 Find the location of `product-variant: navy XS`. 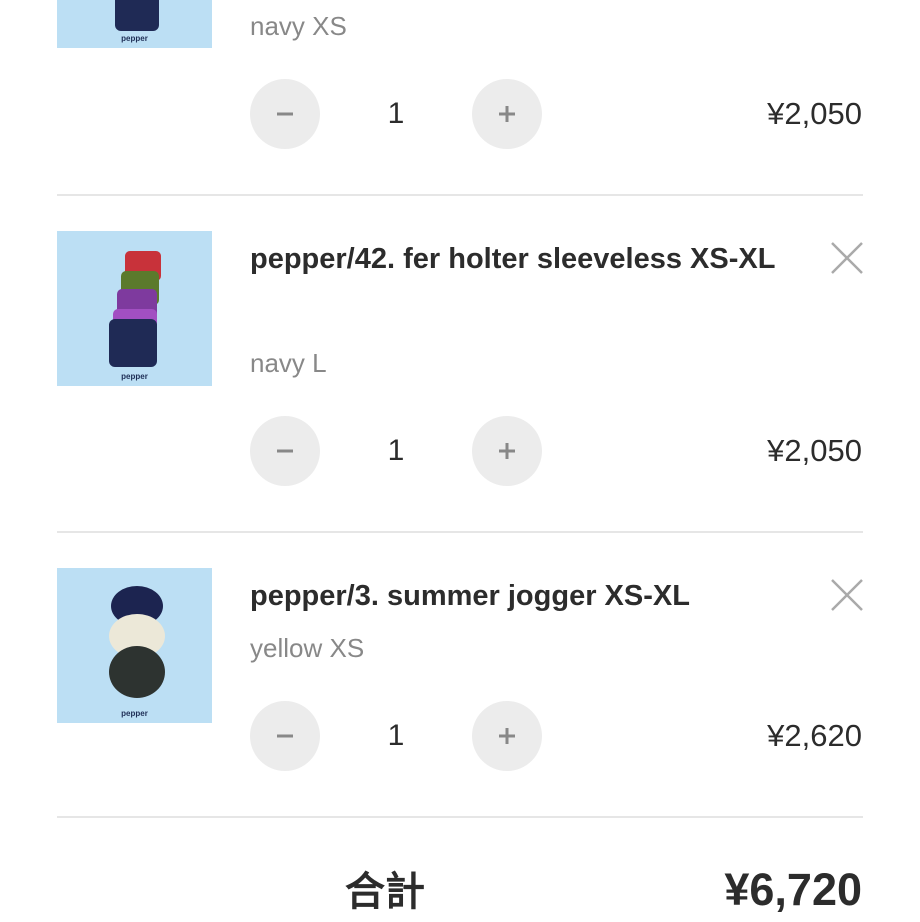

product-variant: navy XS is located at coordinates (298, 26).